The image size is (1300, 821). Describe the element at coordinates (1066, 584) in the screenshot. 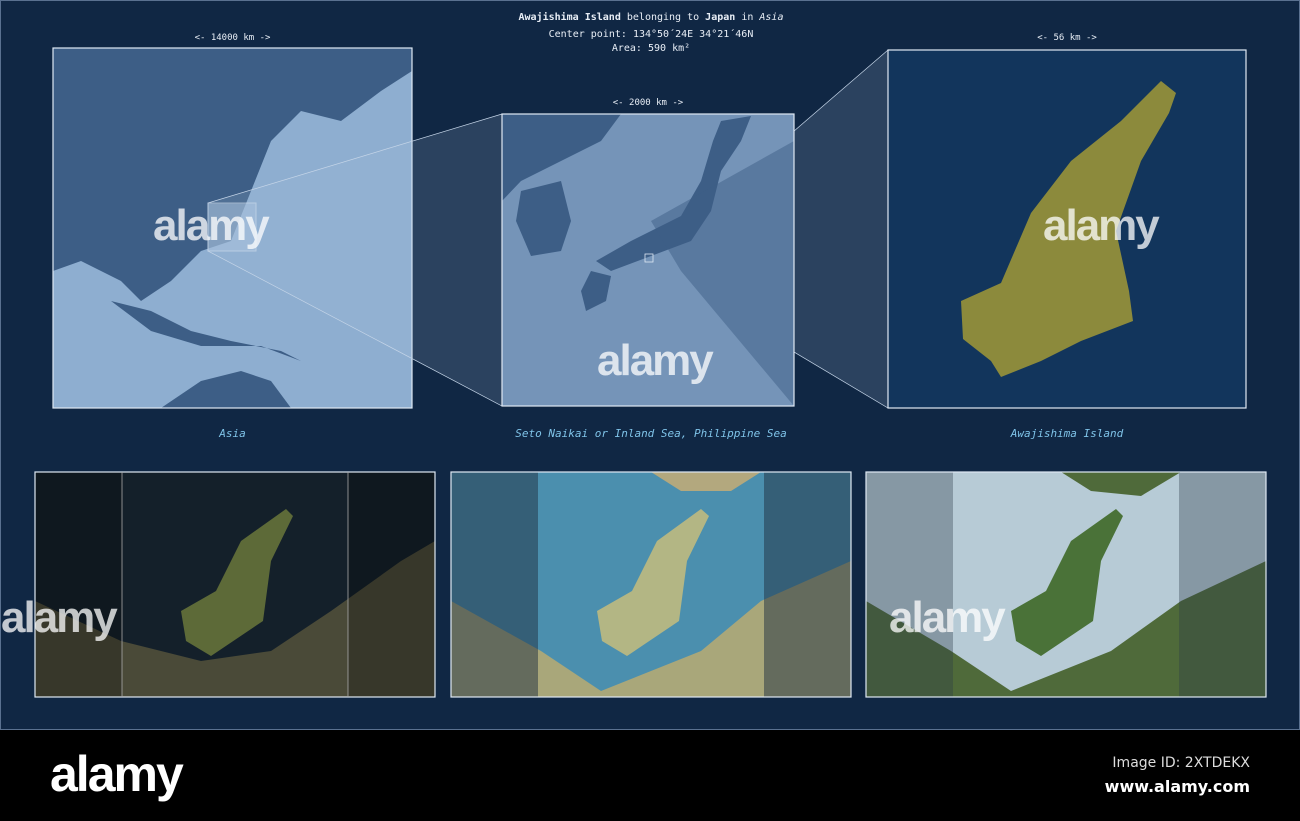

I see `relief-map-panel` at that location.